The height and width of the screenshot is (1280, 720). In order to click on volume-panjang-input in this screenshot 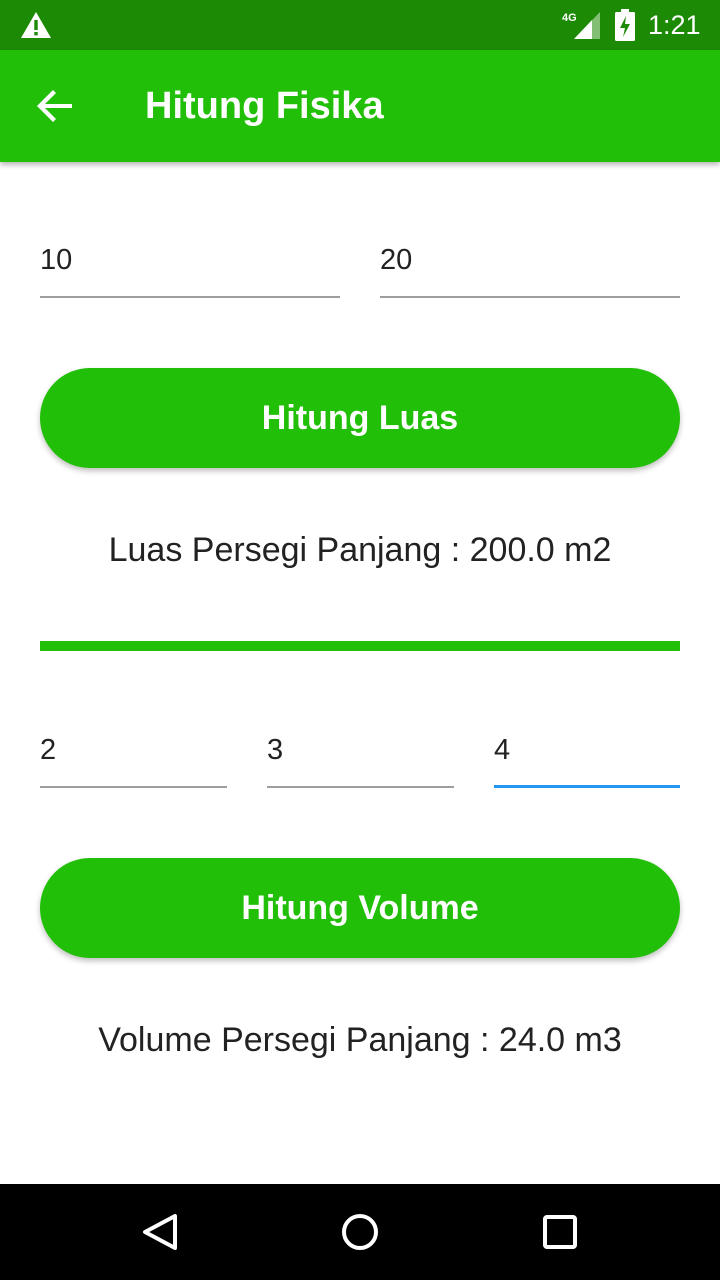, I will do `click(133, 750)`.